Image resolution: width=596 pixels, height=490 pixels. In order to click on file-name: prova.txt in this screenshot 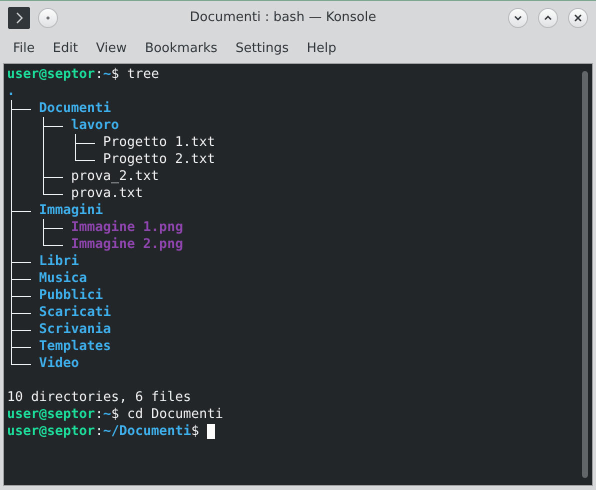, I will do `click(107, 193)`.